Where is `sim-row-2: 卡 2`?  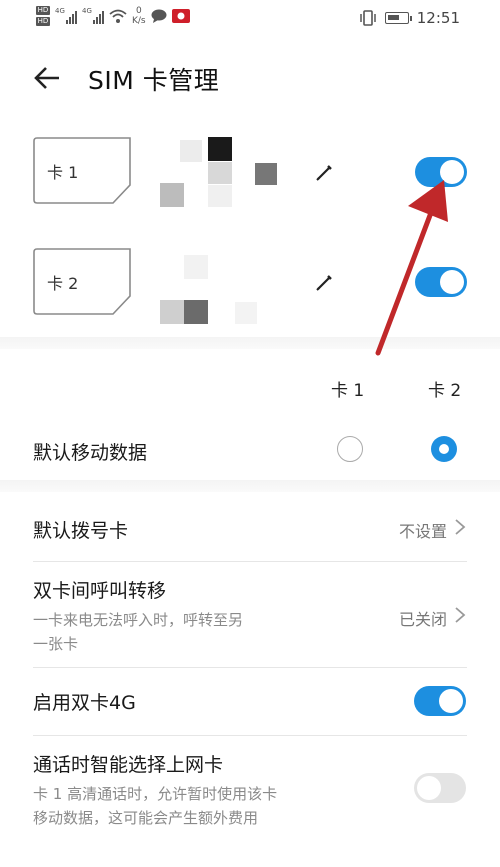
sim-row-2: 卡 2 is located at coordinates (250, 290).